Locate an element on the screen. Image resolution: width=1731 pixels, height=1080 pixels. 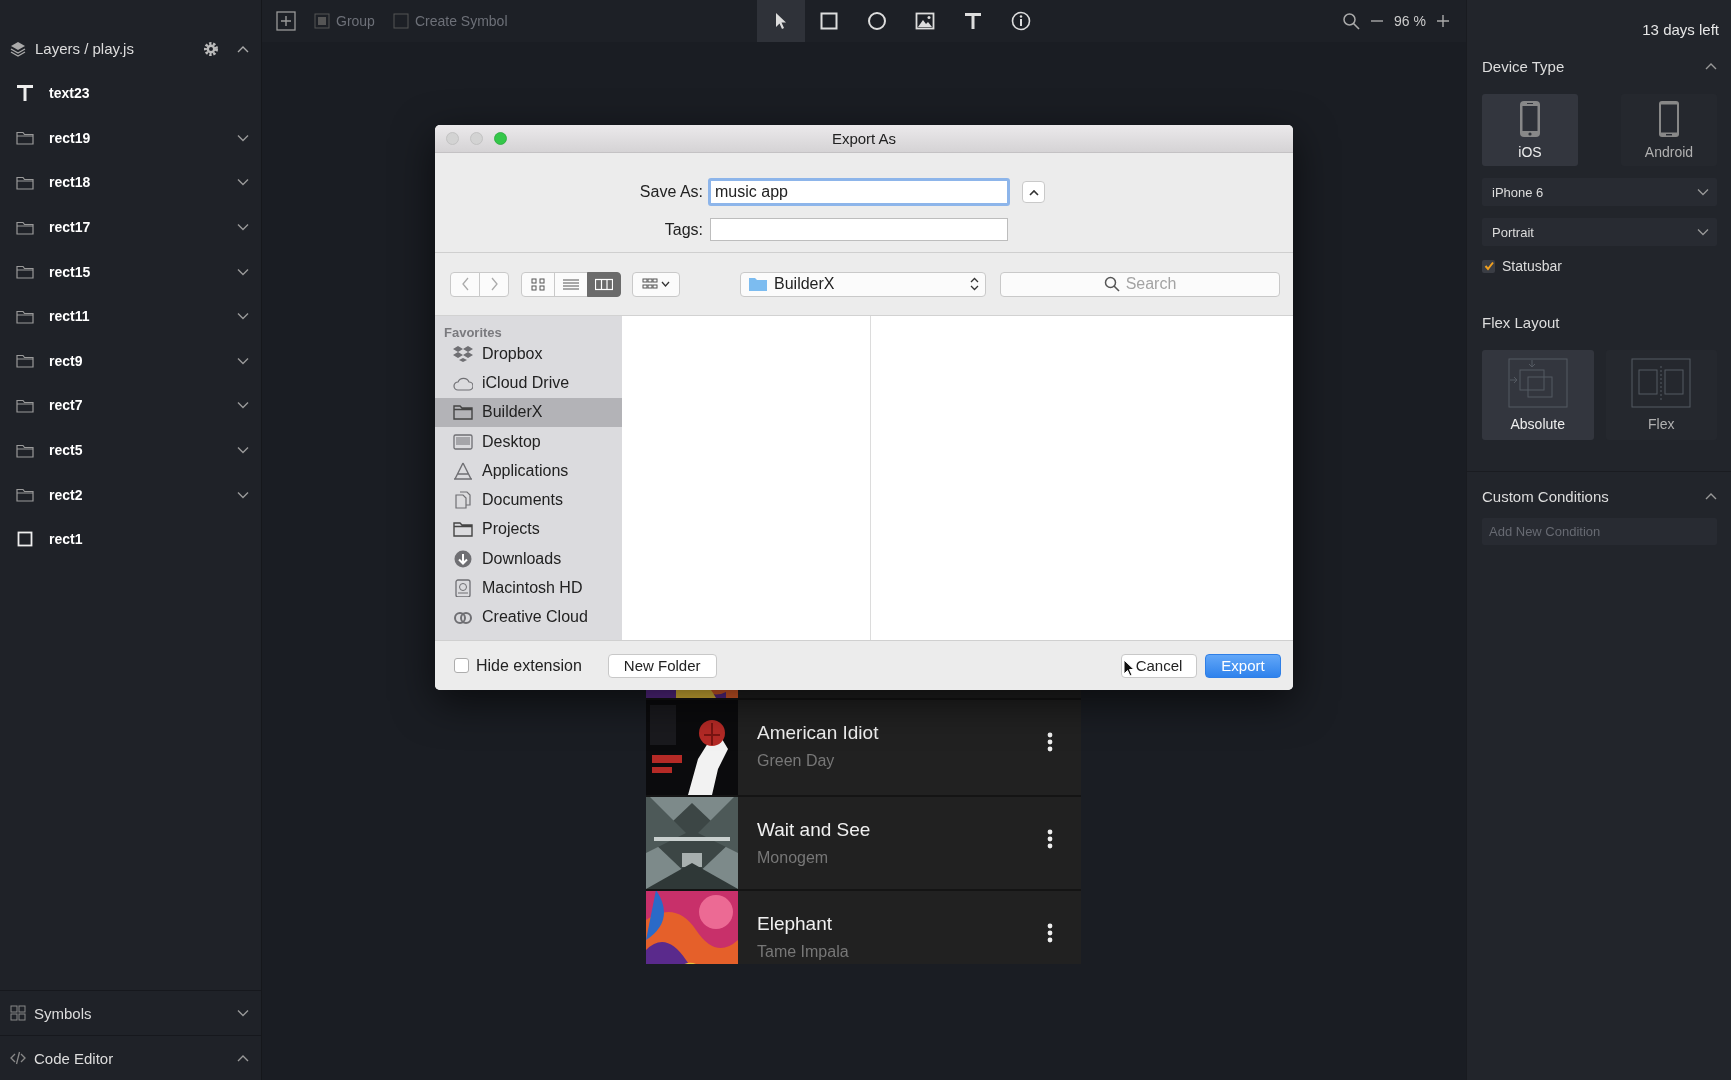
stepper-icon is located at coordinates (974, 284).